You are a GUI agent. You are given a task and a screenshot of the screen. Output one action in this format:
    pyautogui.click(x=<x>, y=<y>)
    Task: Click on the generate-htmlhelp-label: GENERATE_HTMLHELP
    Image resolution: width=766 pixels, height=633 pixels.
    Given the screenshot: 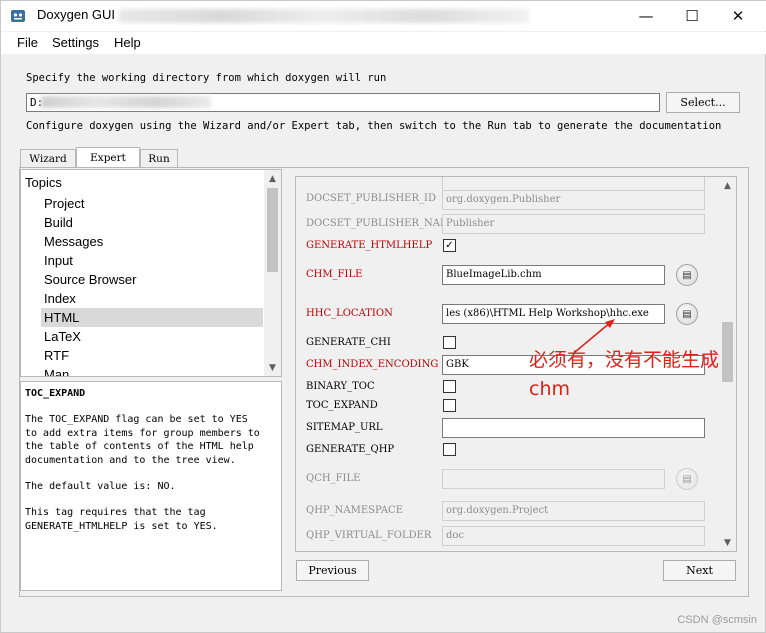 What is the action you would take?
    pyautogui.click(x=369, y=245)
    